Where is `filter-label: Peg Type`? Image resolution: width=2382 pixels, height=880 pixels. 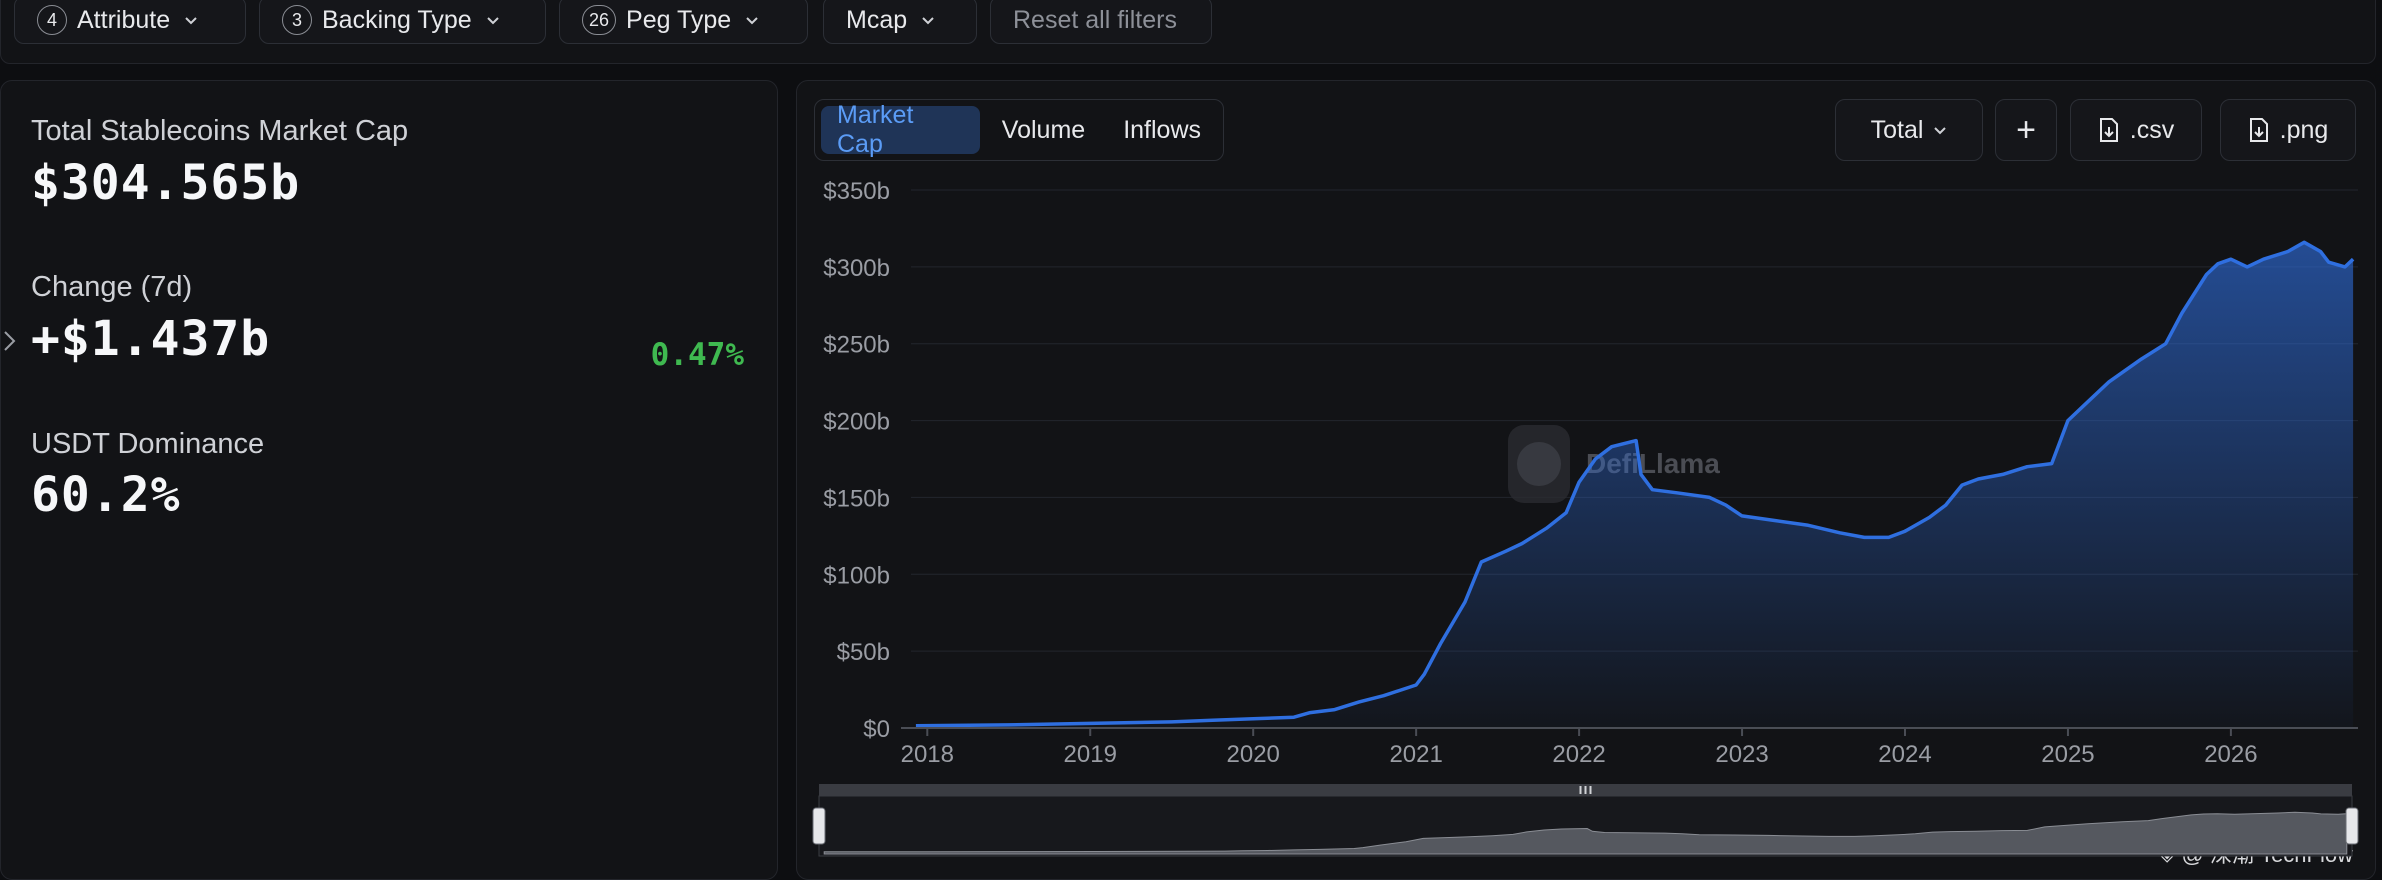
filter-label: Peg Type is located at coordinates (679, 19).